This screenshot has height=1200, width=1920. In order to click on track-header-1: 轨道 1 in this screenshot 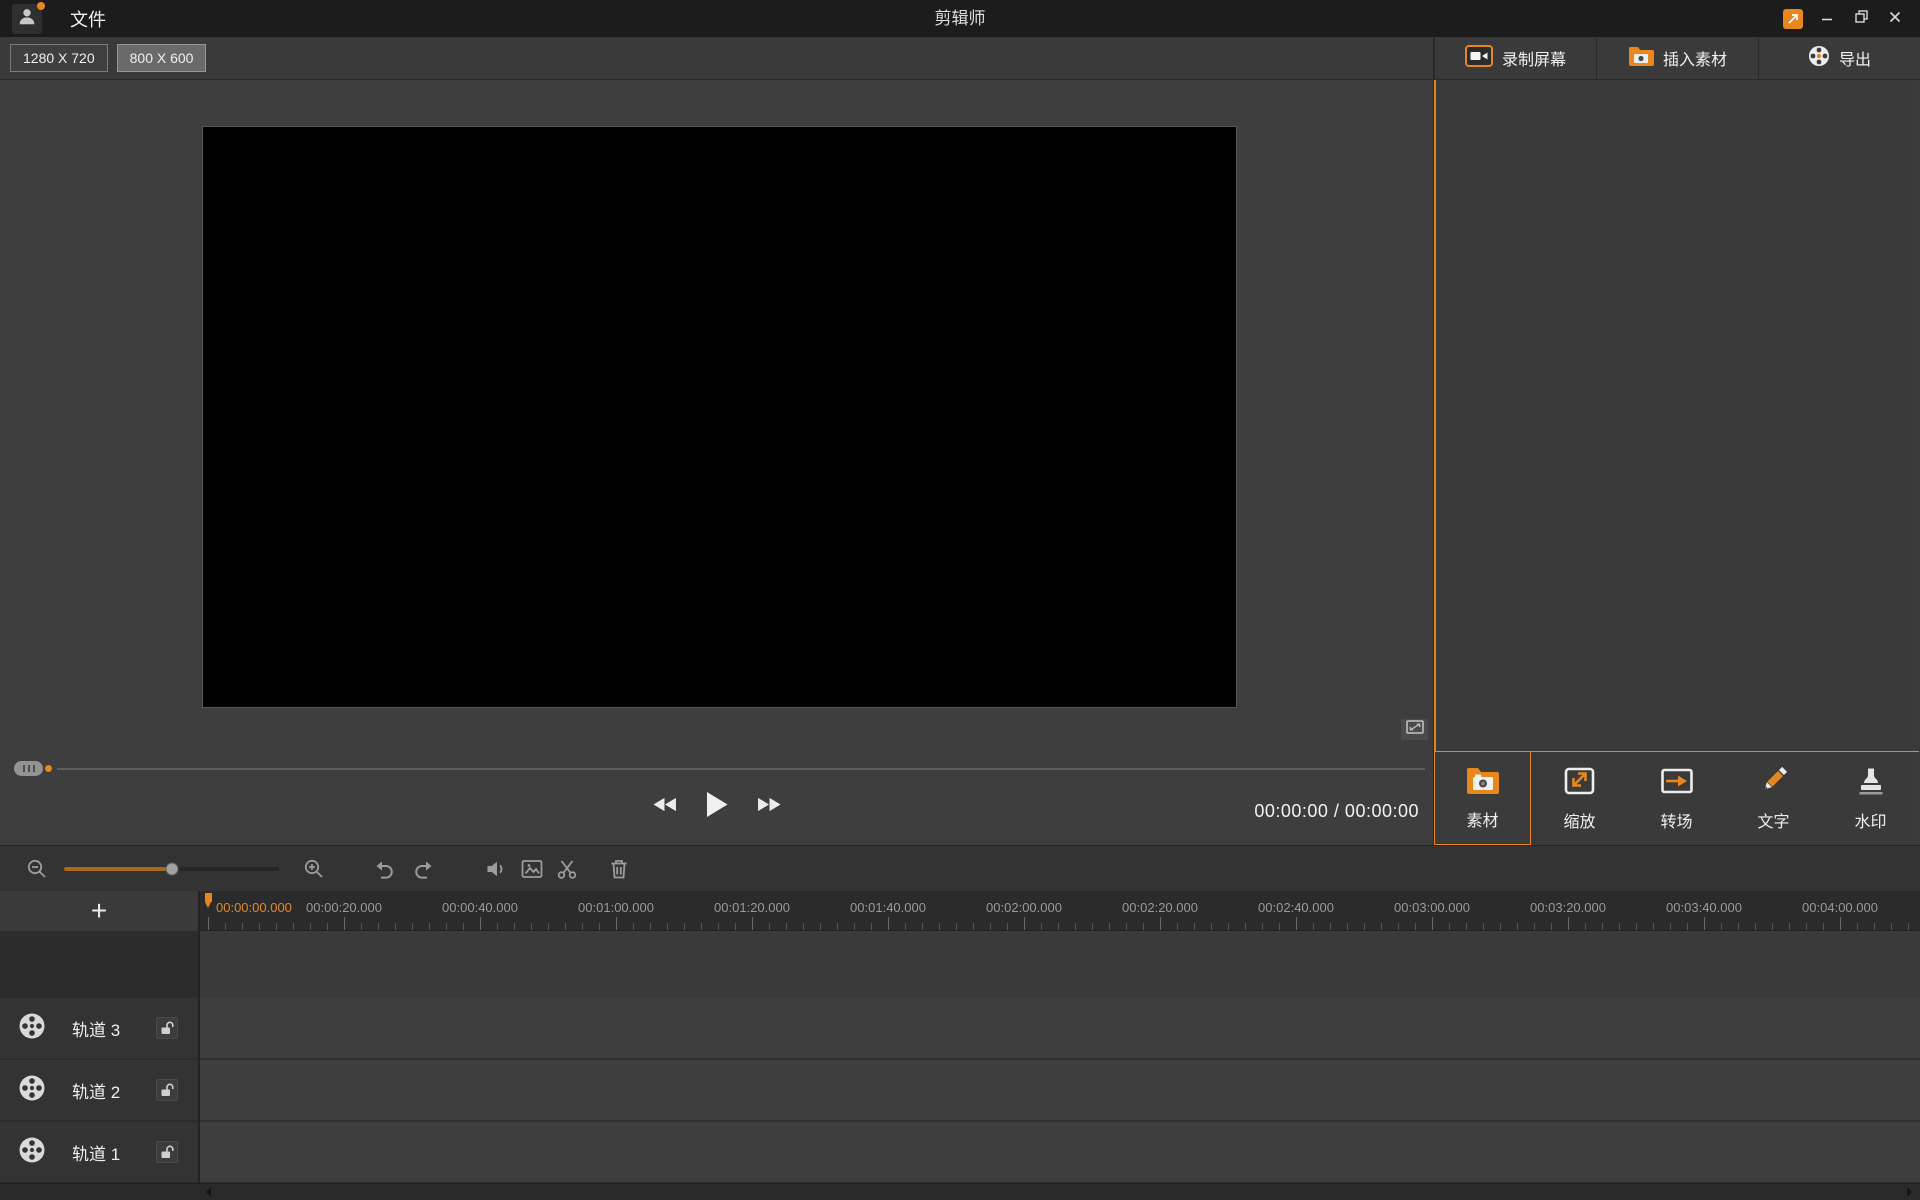, I will do `click(99, 1152)`.